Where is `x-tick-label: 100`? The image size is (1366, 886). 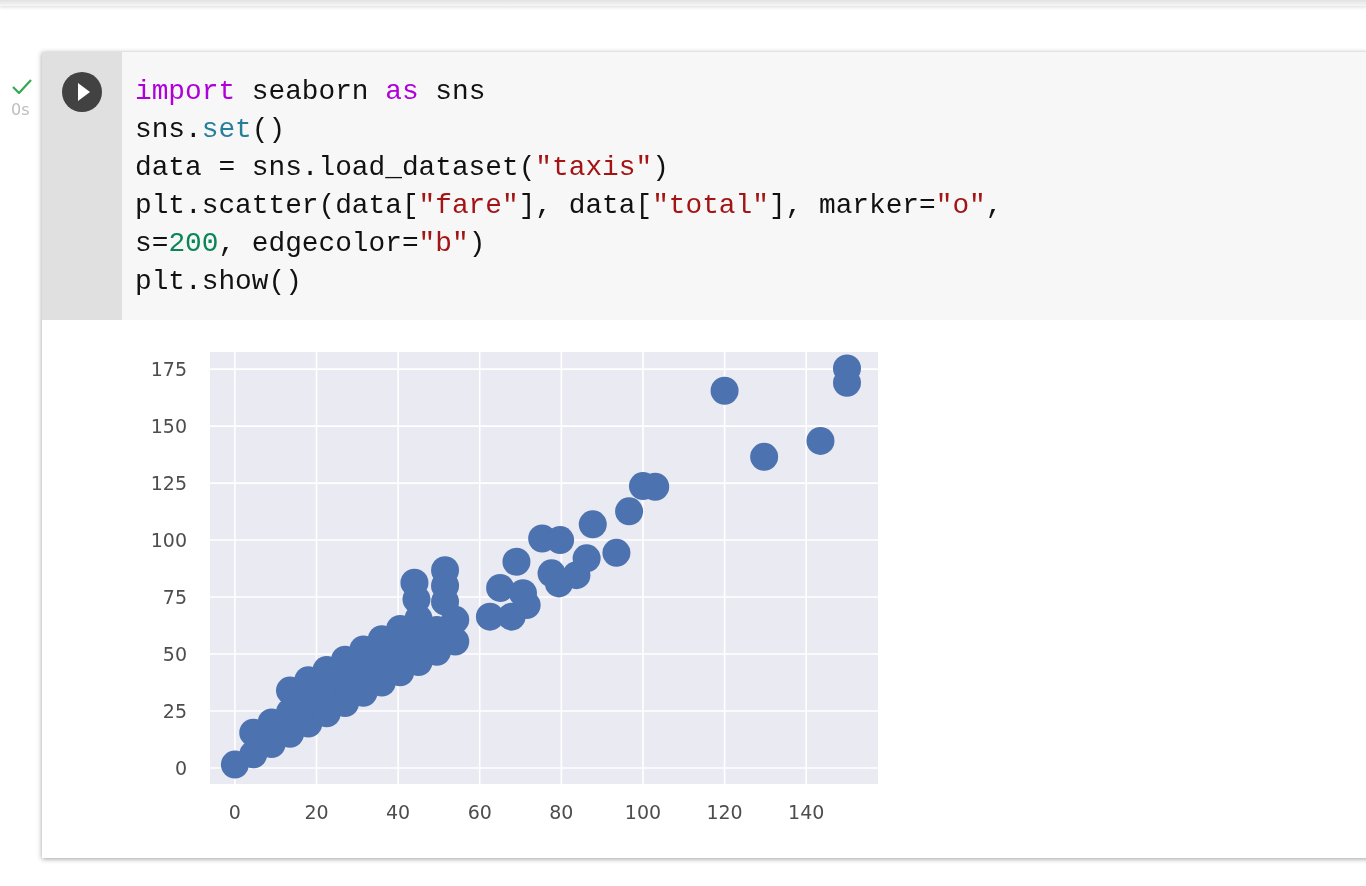 x-tick-label: 100 is located at coordinates (643, 812).